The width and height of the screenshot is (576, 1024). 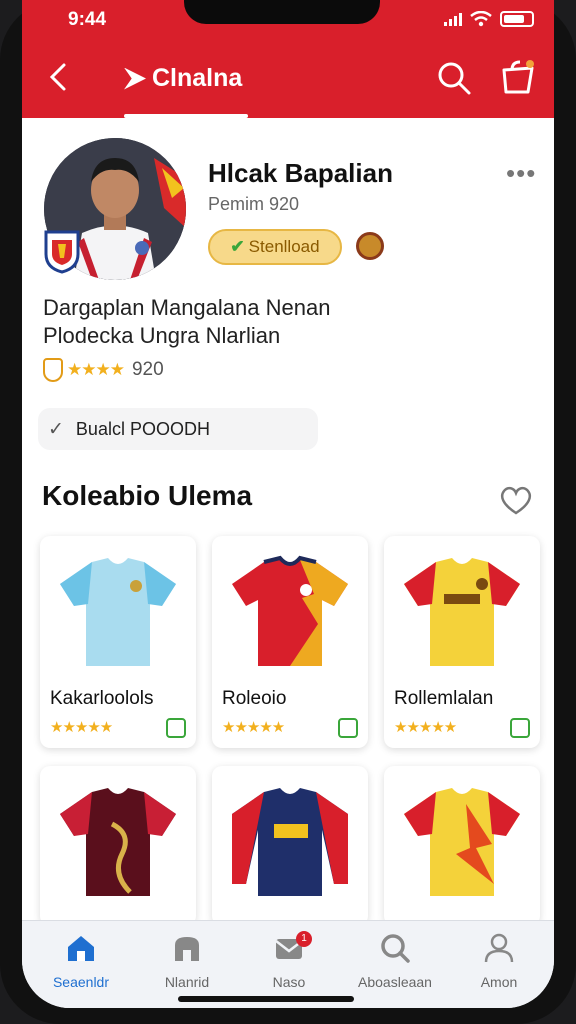 I want to click on rating-stars: ★★★★, so click(x=96, y=369).